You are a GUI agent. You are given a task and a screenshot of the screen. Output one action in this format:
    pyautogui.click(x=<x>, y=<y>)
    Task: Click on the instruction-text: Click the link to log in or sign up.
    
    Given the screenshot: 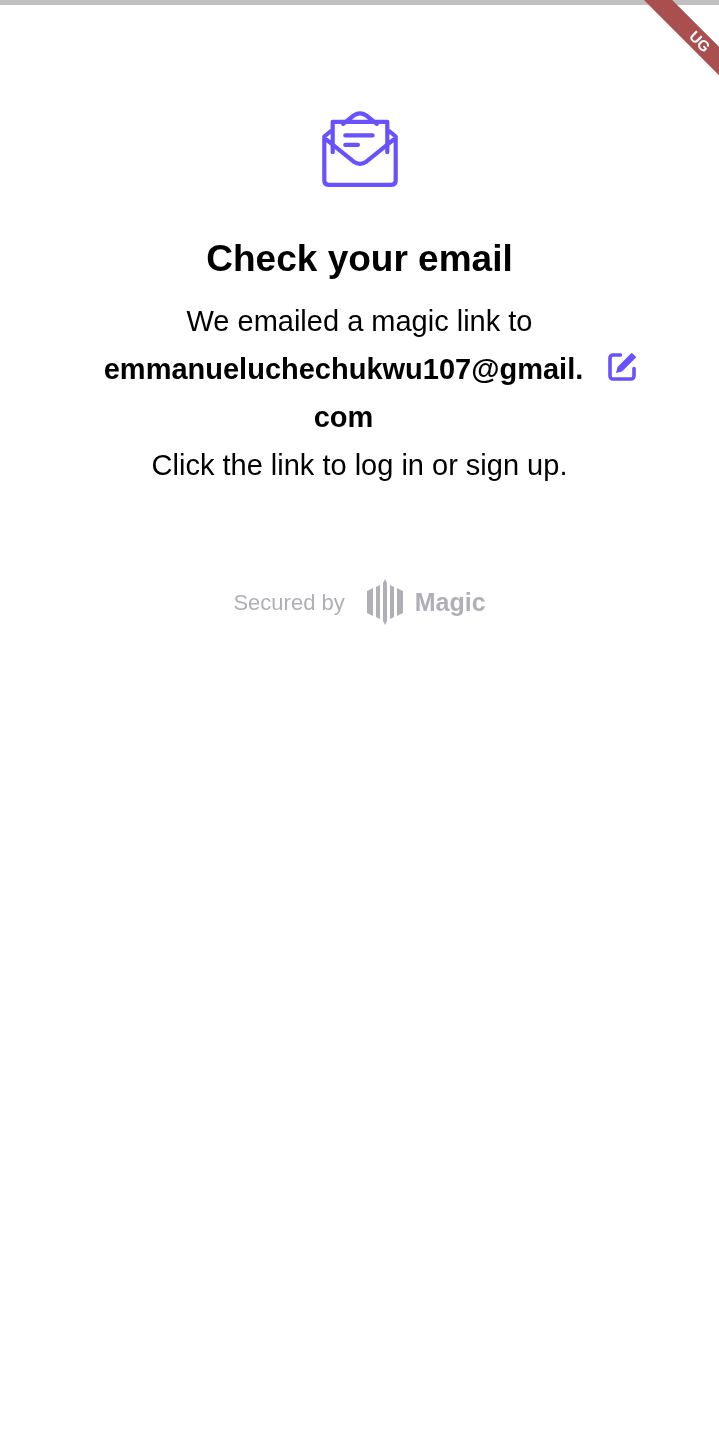 What is the action you would take?
    pyautogui.click(x=359, y=466)
    